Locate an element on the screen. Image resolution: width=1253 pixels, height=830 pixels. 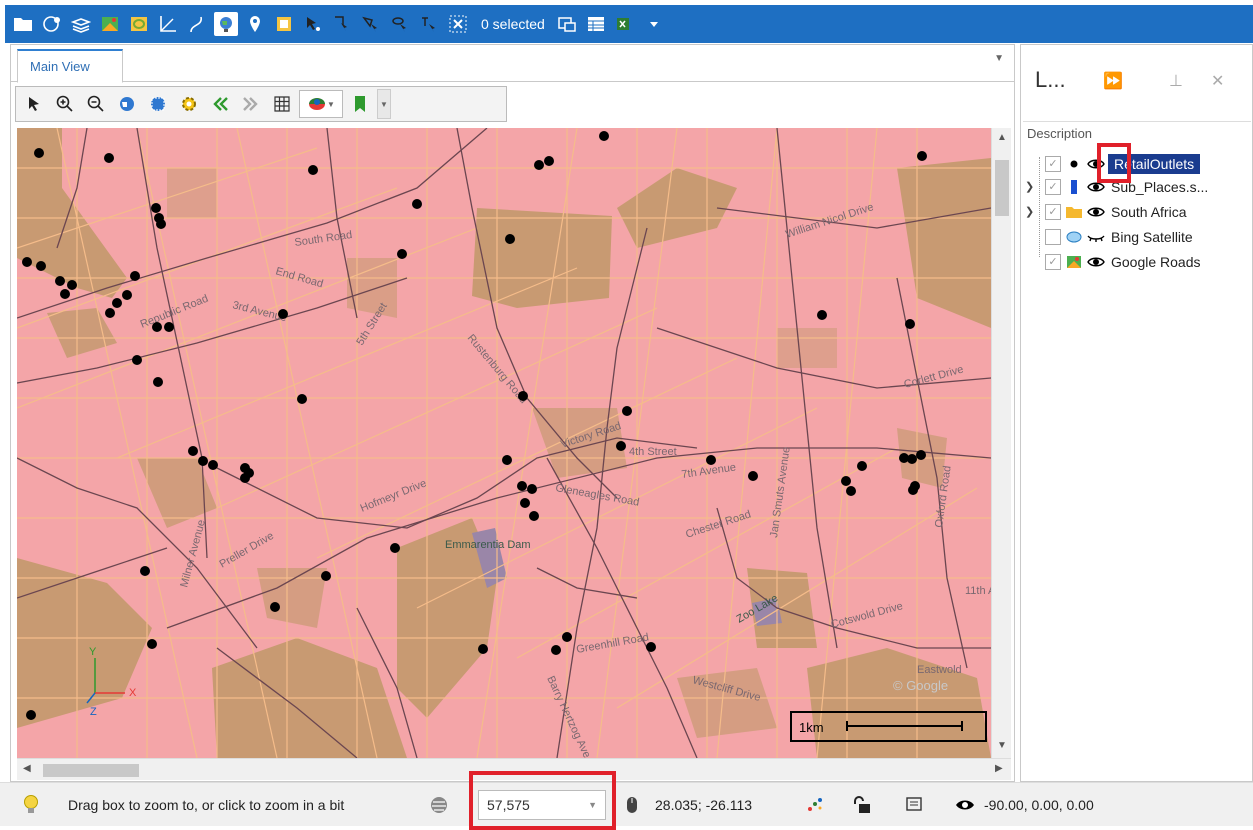
lightbulb-icon is located at coordinates (31, 805).